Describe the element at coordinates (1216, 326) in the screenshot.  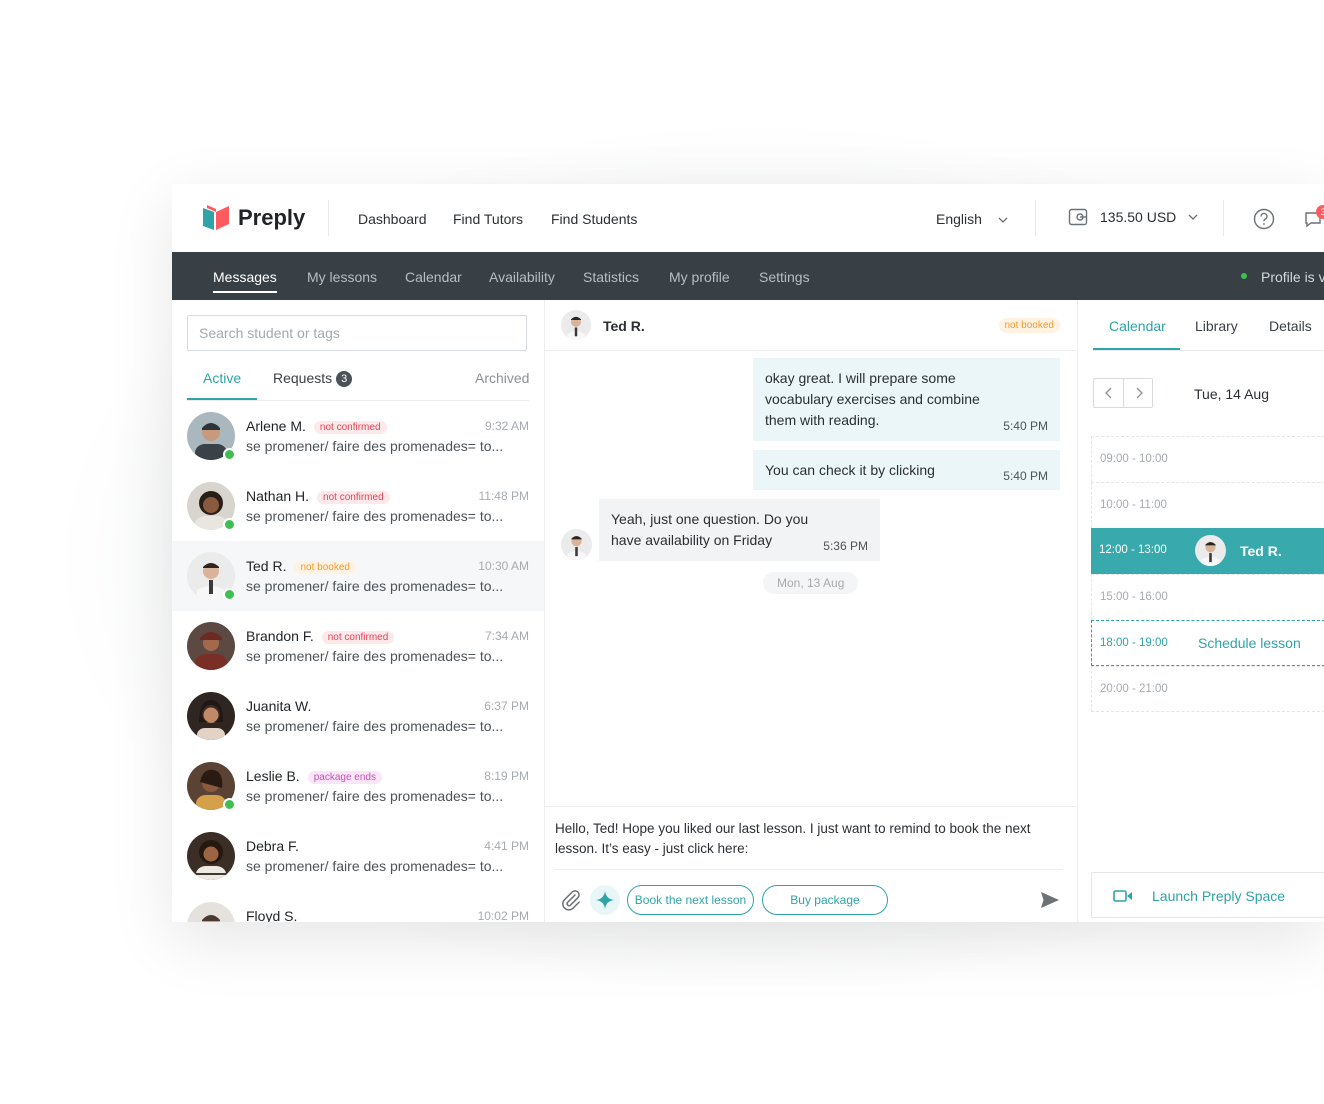
I see `tab-library: Library` at that location.